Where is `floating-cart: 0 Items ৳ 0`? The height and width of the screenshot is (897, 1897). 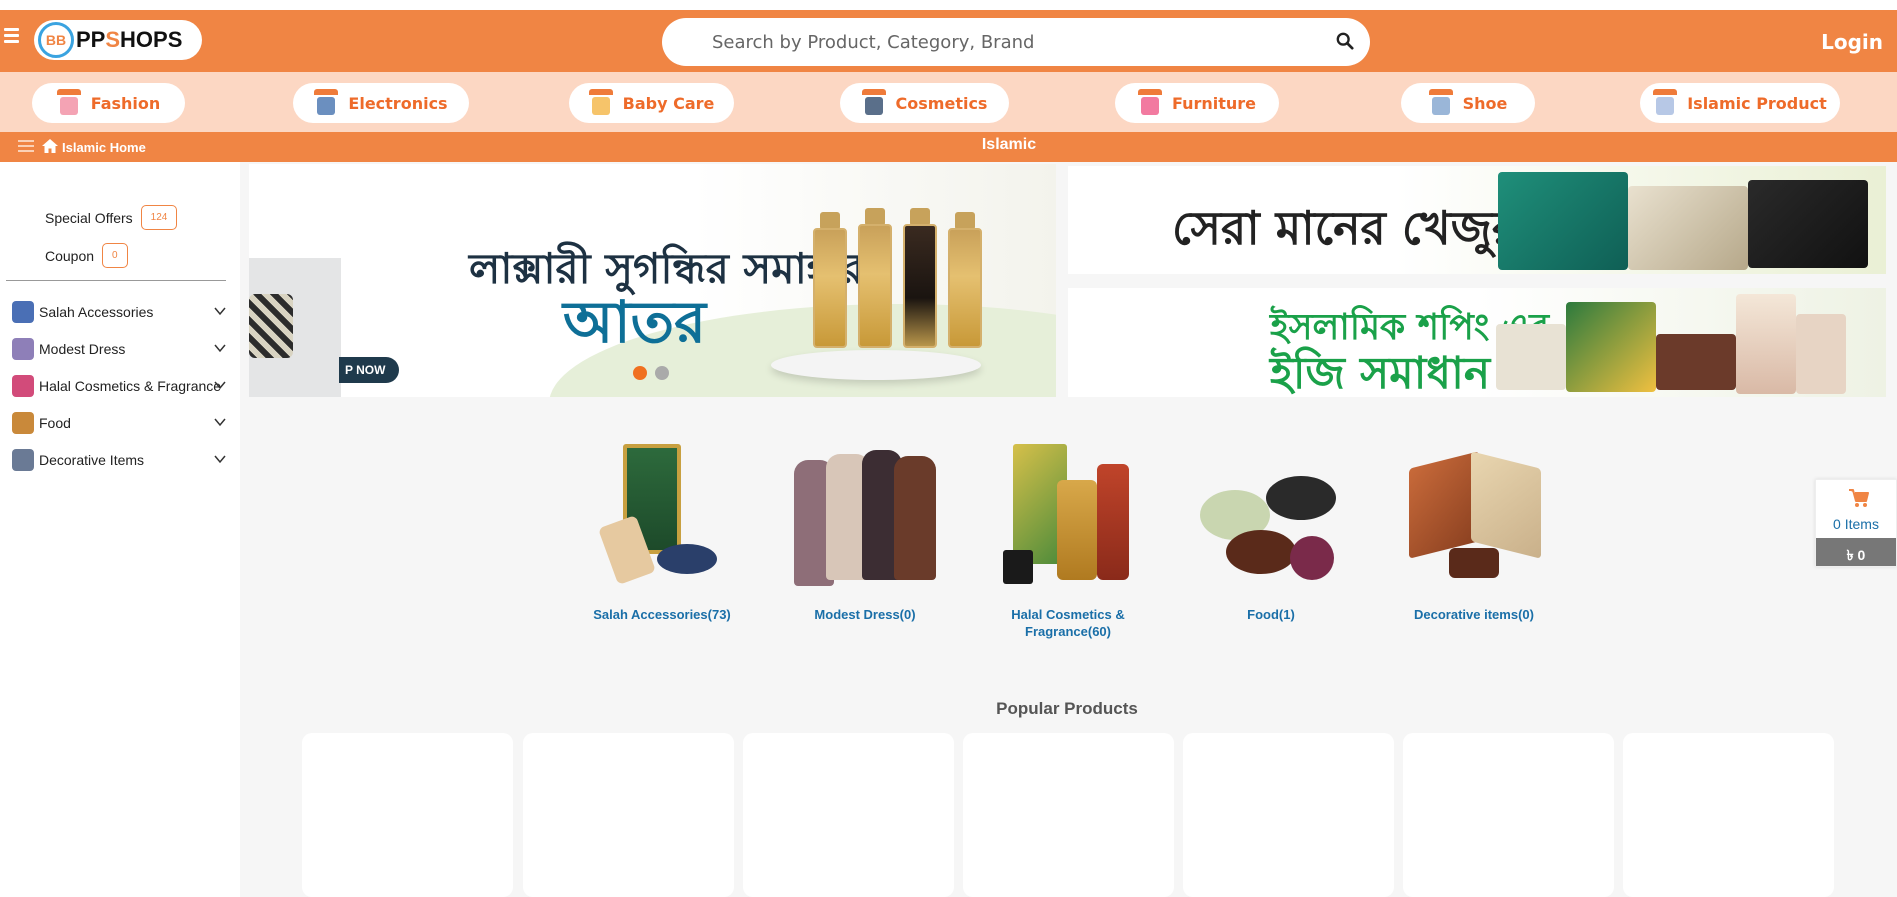
floating-cart: 0 Items ৳ 0 is located at coordinates (1856, 523).